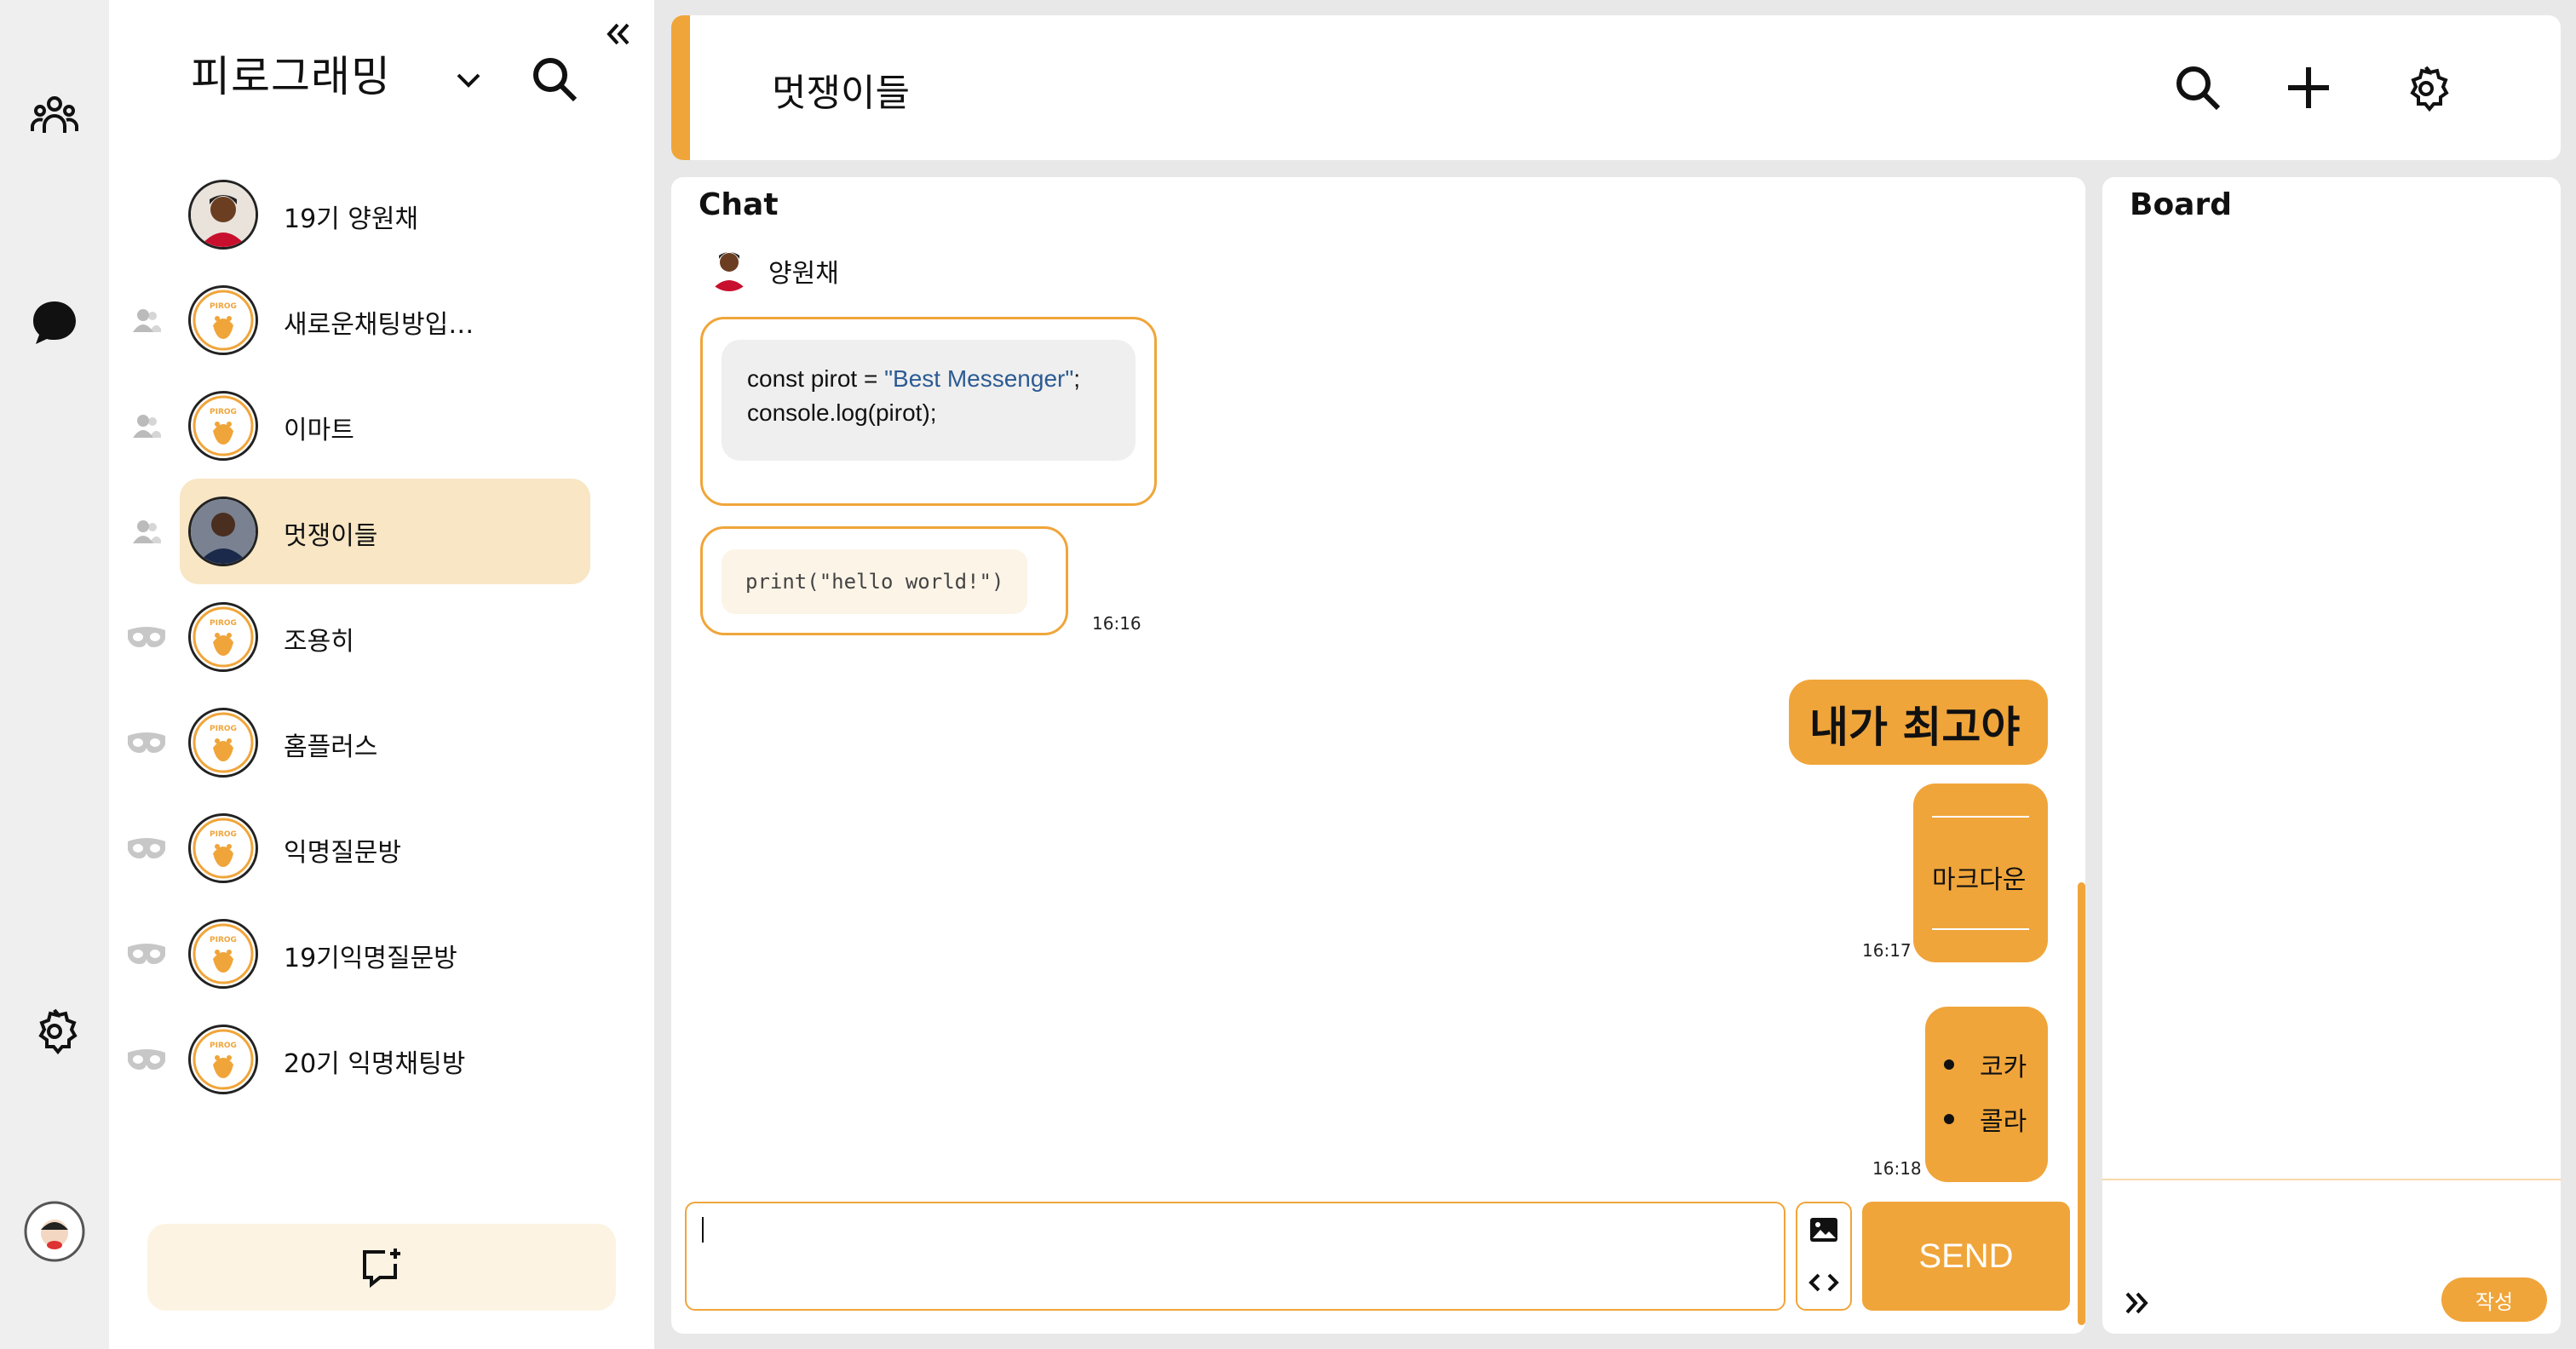 The image size is (2576, 1349). I want to click on list-item: 코카, so click(2004, 1068).